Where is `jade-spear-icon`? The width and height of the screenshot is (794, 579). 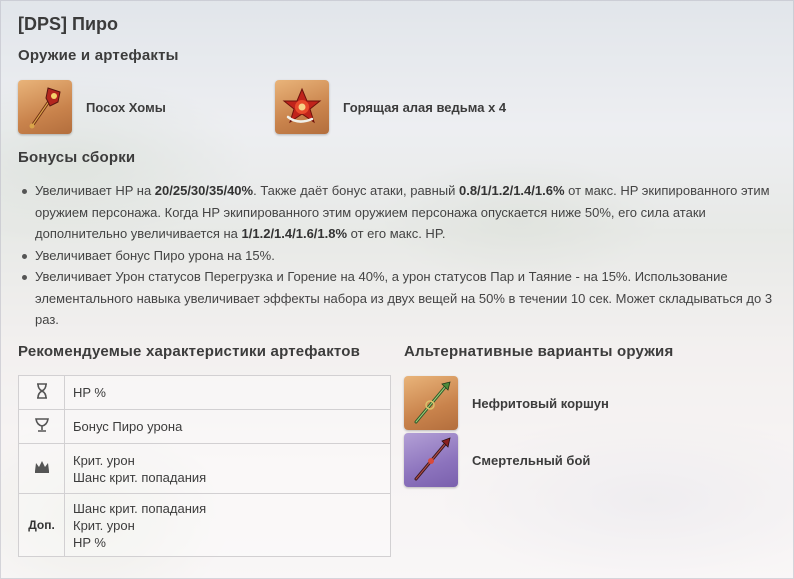
jade-spear-icon is located at coordinates (431, 403).